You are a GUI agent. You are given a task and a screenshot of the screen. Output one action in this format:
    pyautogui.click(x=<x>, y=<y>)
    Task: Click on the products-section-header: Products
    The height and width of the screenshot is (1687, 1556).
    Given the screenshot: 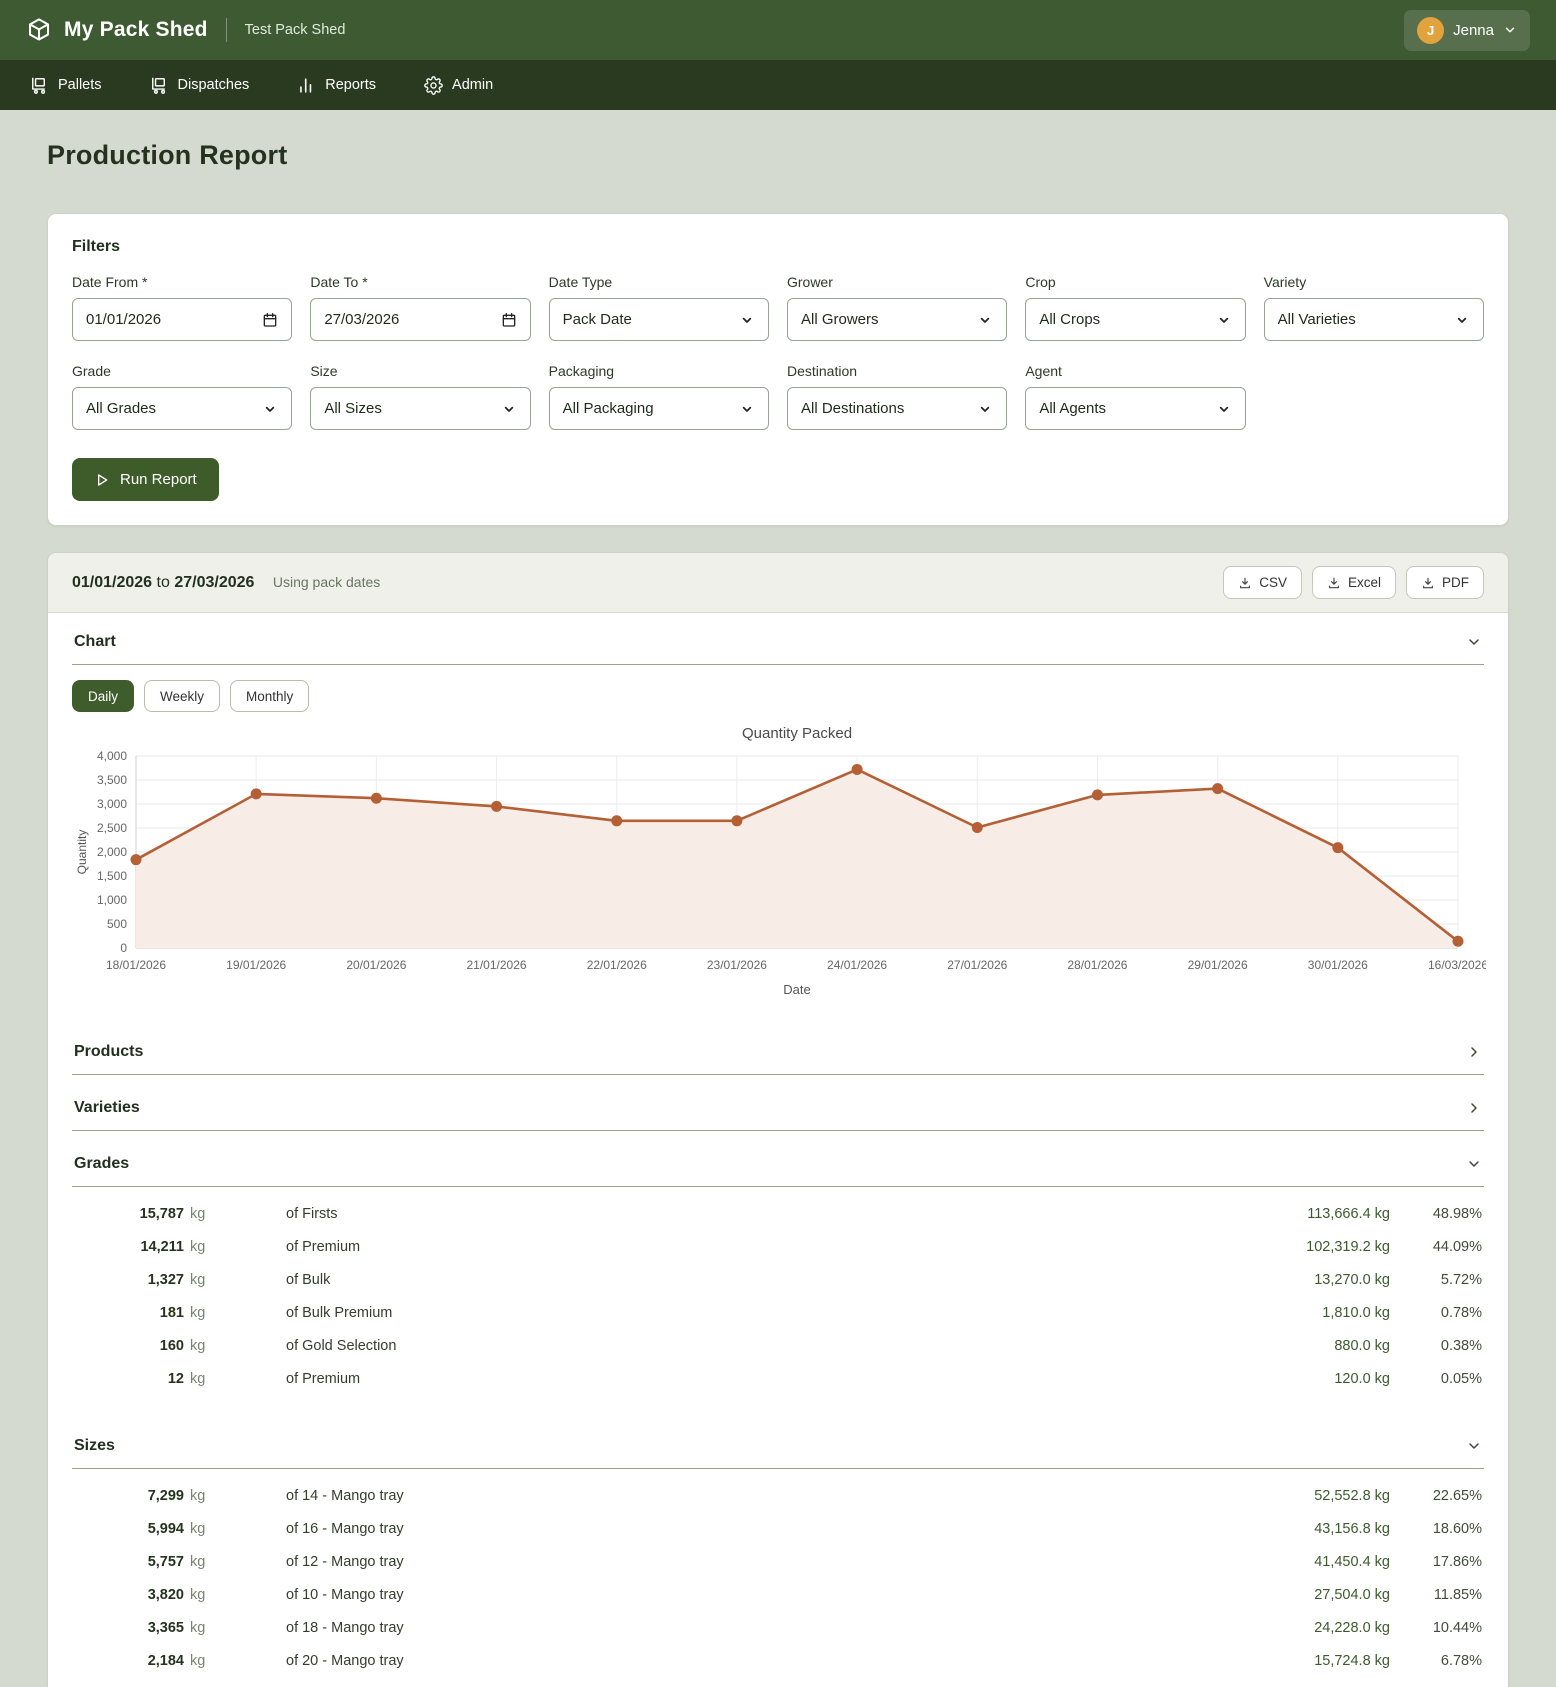 What is the action you would take?
    pyautogui.click(x=778, y=1047)
    